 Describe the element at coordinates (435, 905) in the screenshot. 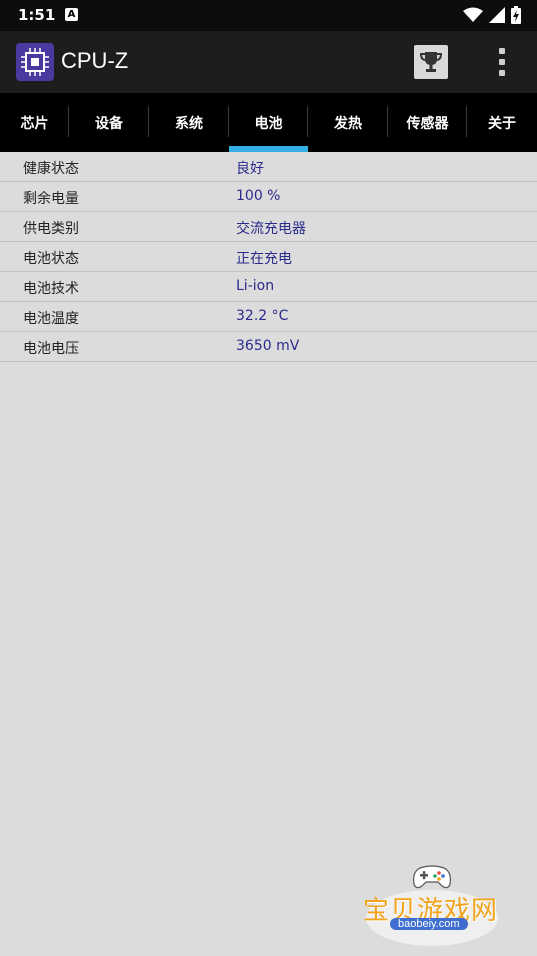

I see `watermark-logo: 宝贝游戏网 baobeiy.com` at that location.